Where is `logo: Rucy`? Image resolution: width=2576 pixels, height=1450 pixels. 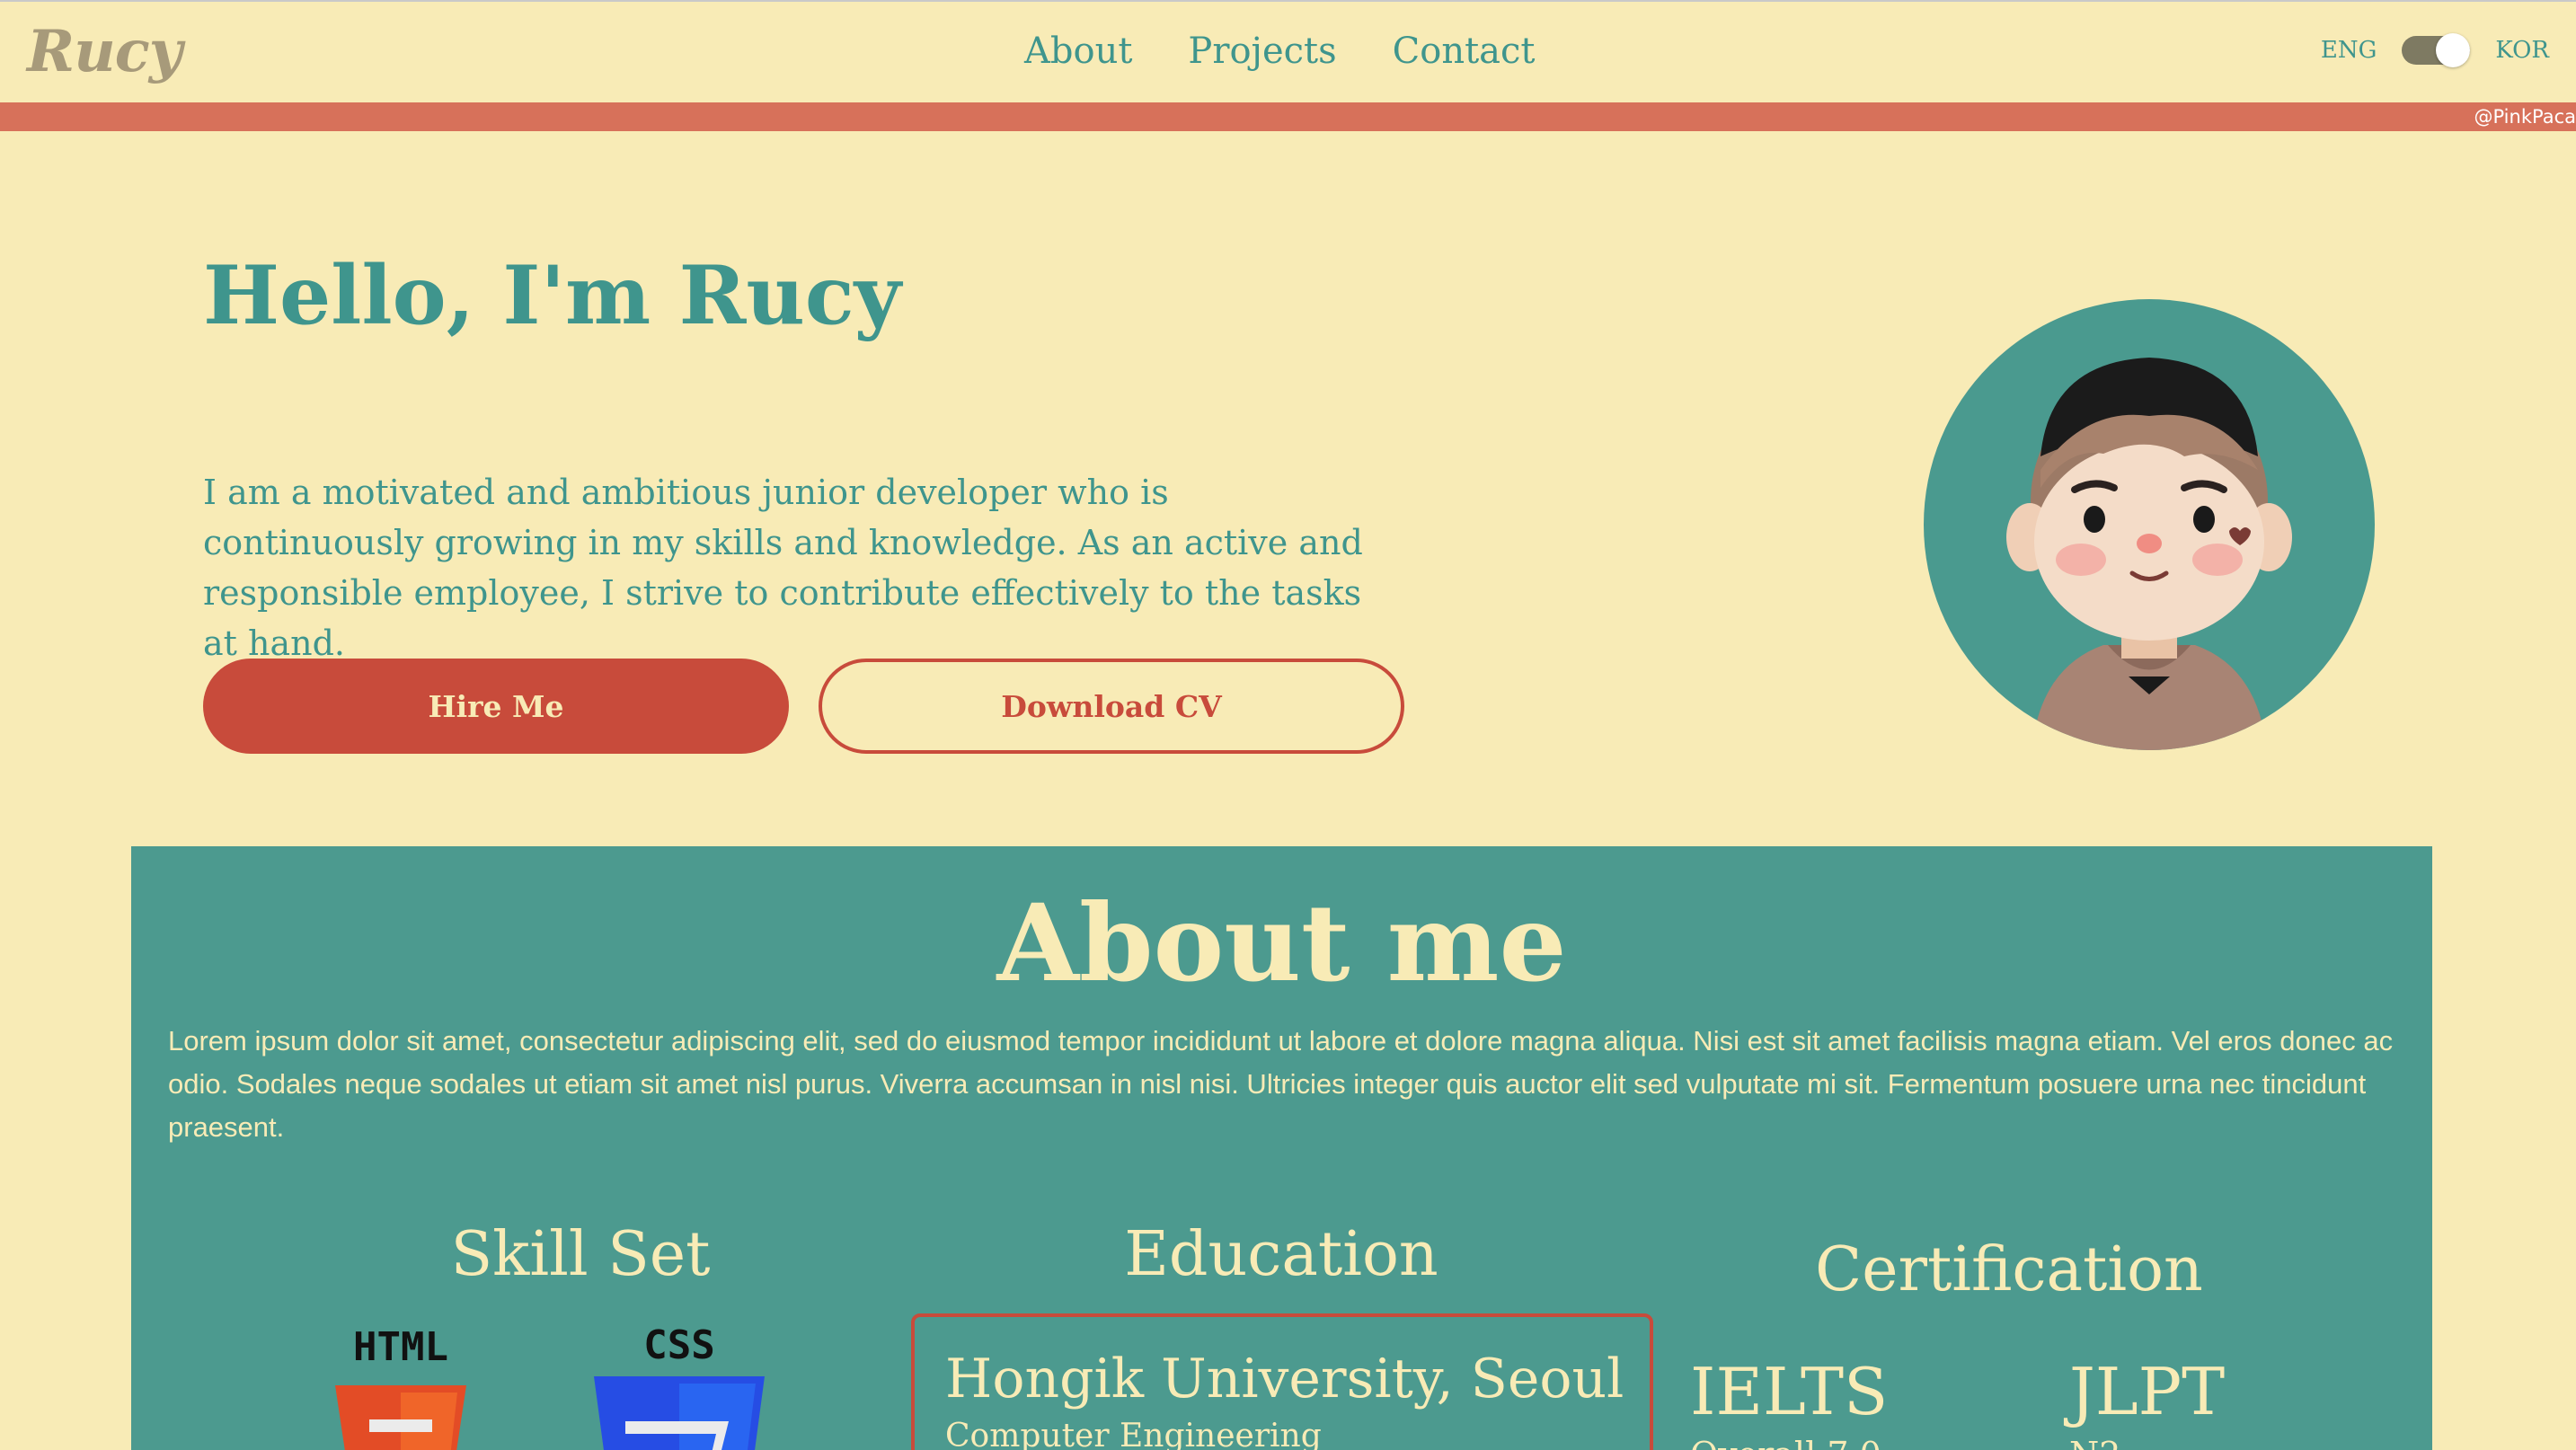
logo: Rucy is located at coordinates (105, 51).